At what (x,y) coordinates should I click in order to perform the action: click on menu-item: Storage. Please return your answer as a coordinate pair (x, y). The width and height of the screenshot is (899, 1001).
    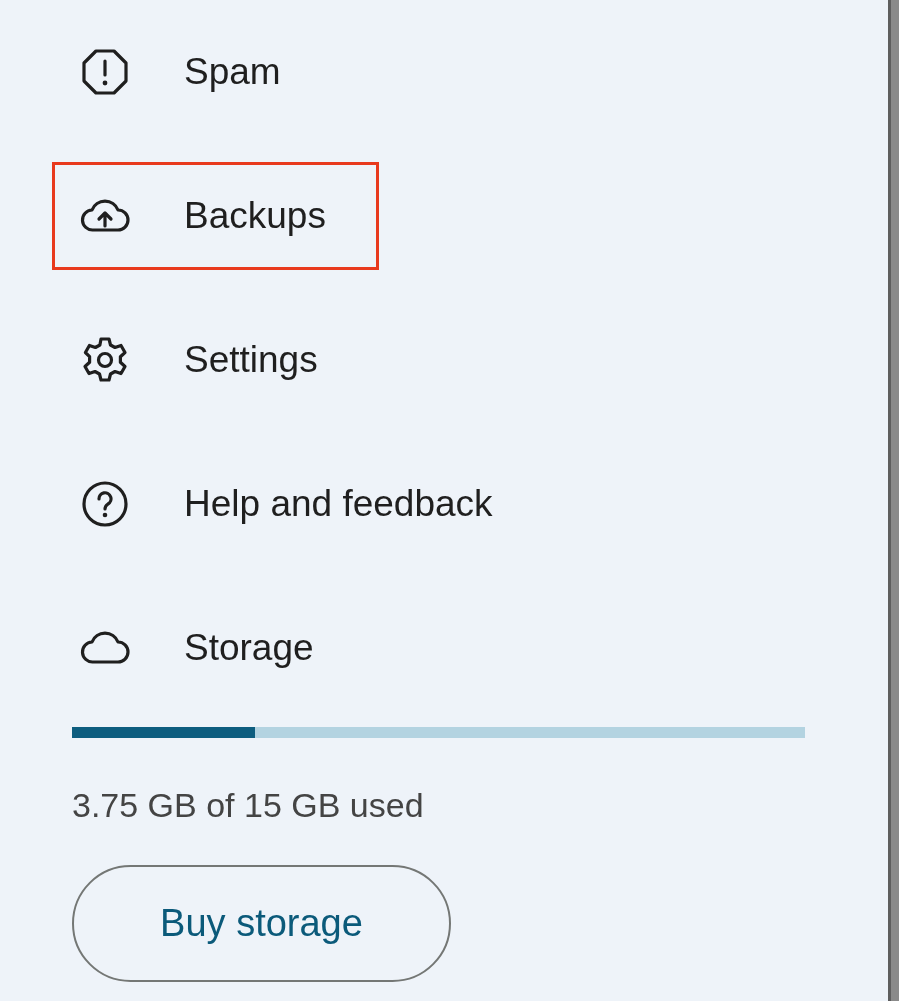
    Looking at the image, I should click on (249, 648).